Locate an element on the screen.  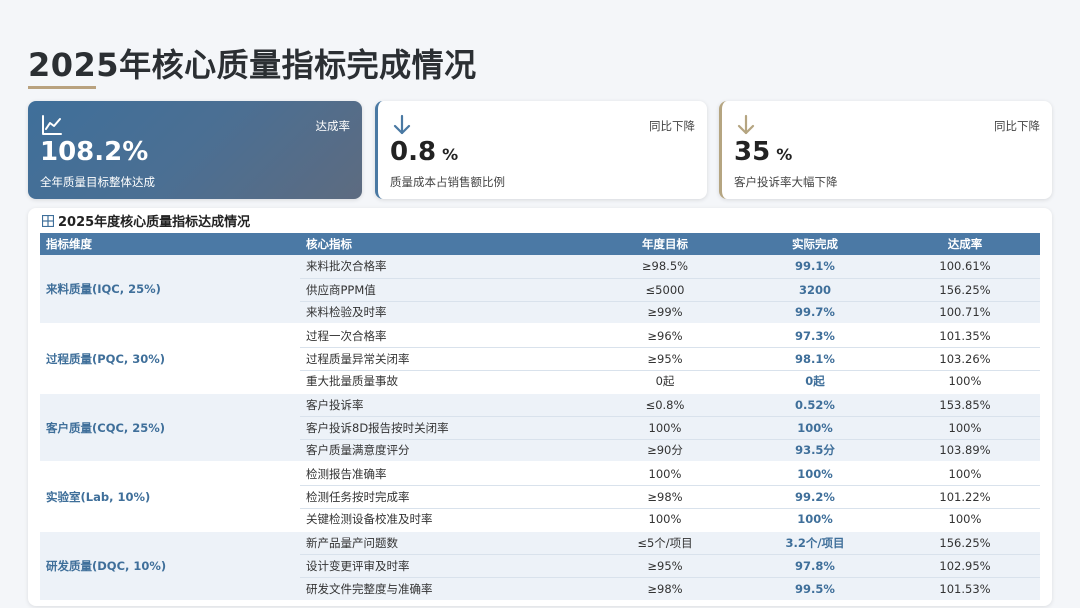
target-cell: ≥96% is located at coordinates (665, 335).